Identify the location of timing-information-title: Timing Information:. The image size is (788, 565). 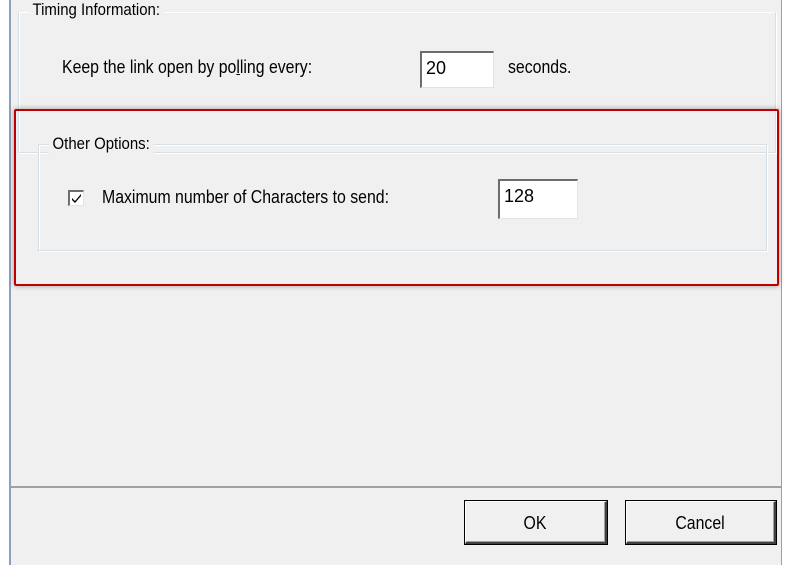
(96, 10).